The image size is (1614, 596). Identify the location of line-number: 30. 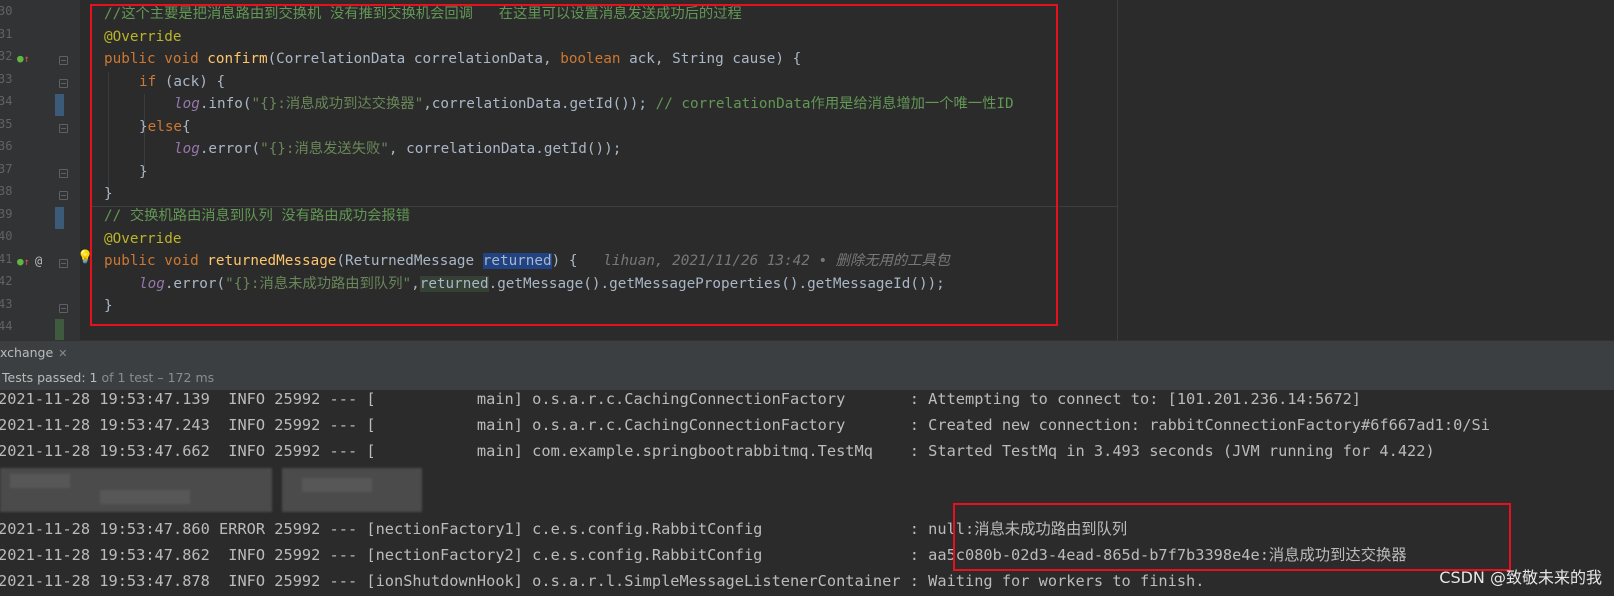
(6, 11).